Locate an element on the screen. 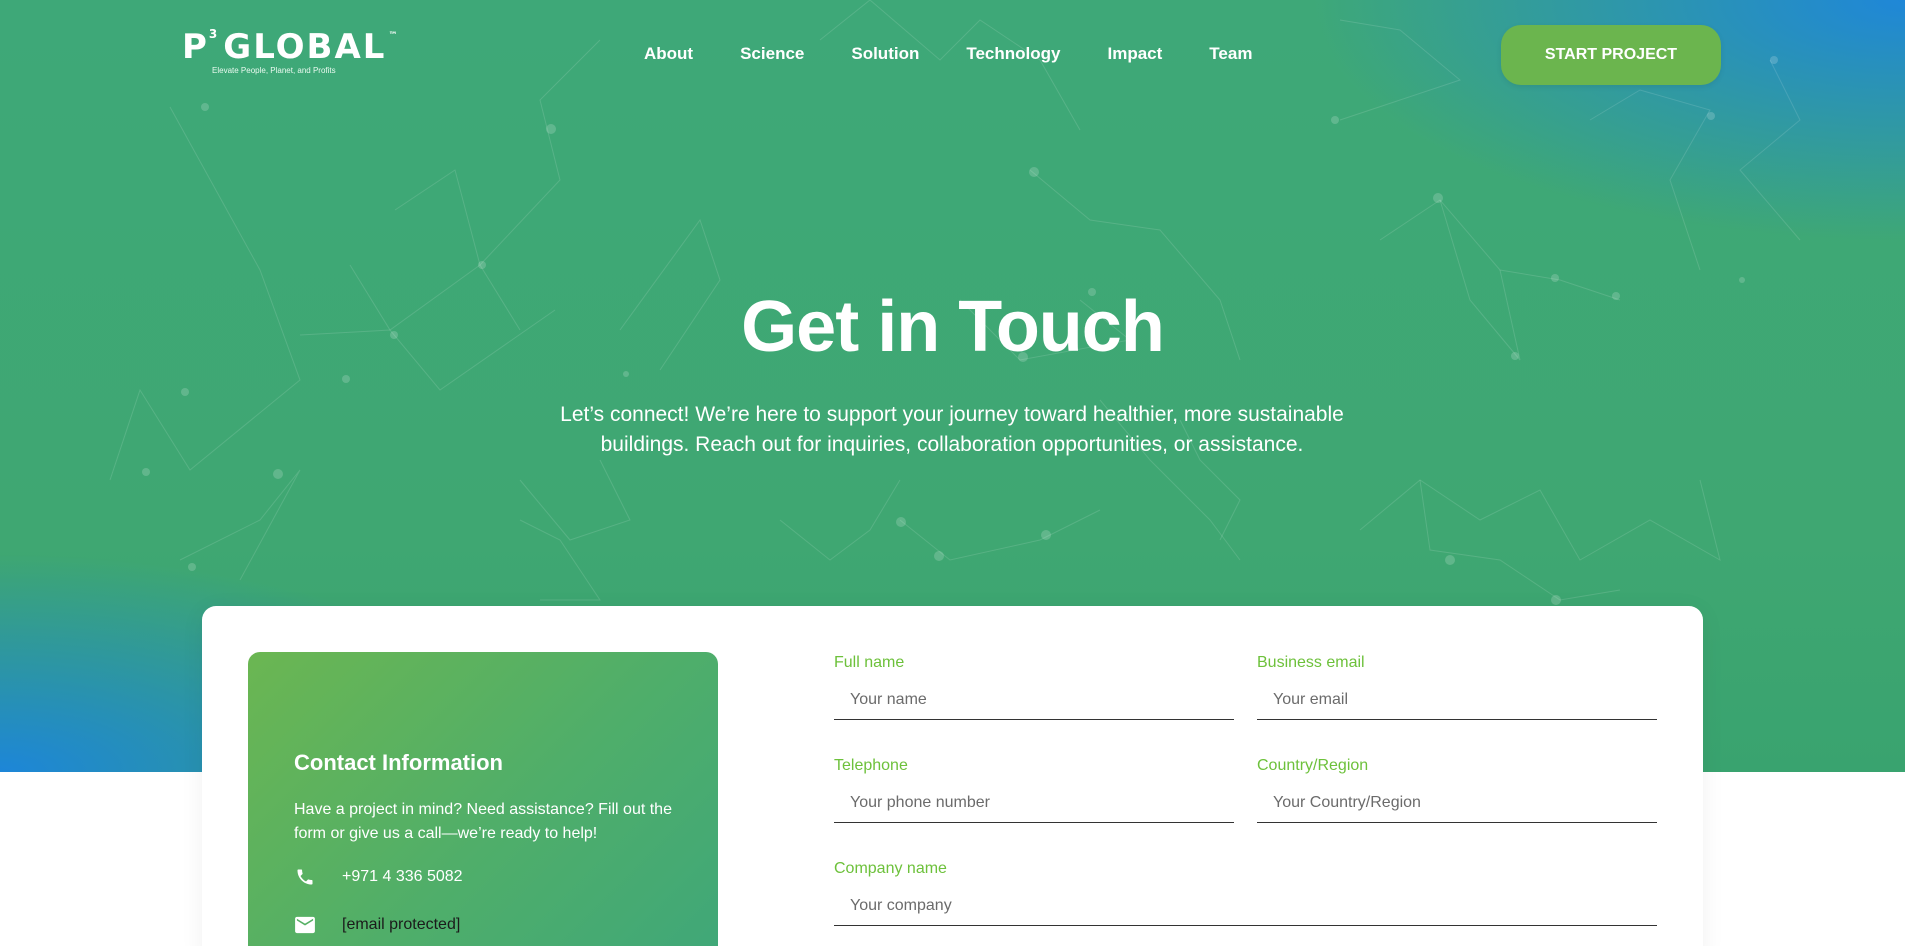 The height and width of the screenshot is (946, 1905). country-region-field-group: Country/Region is located at coordinates (1457, 790).